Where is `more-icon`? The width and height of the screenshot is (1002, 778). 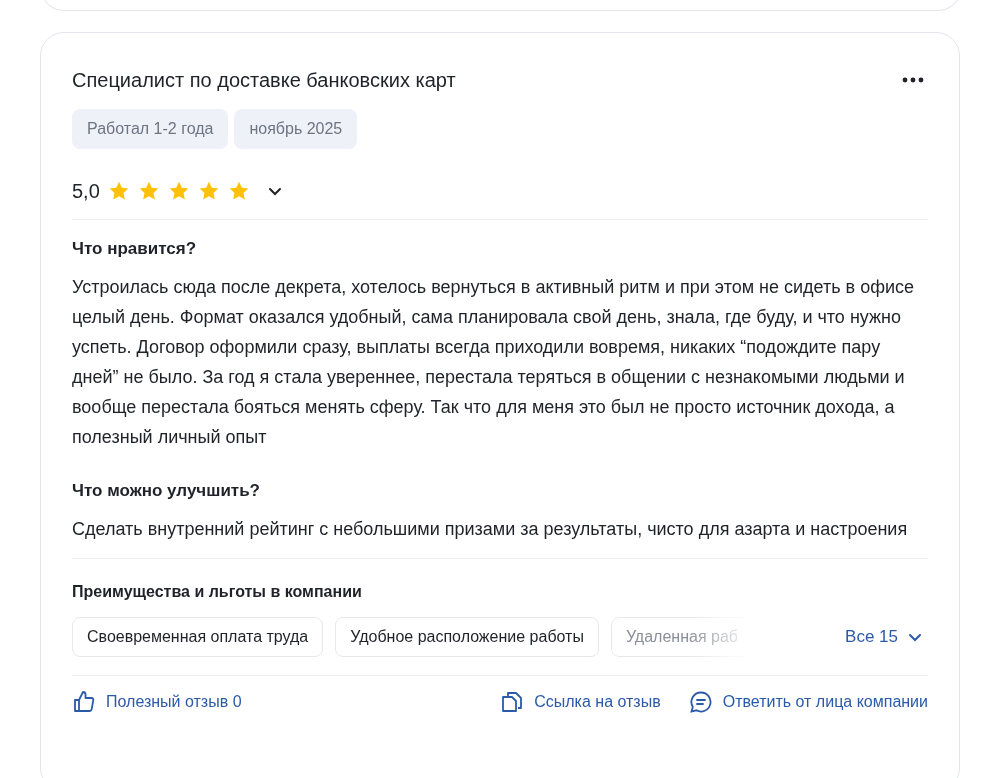
more-icon is located at coordinates (913, 80).